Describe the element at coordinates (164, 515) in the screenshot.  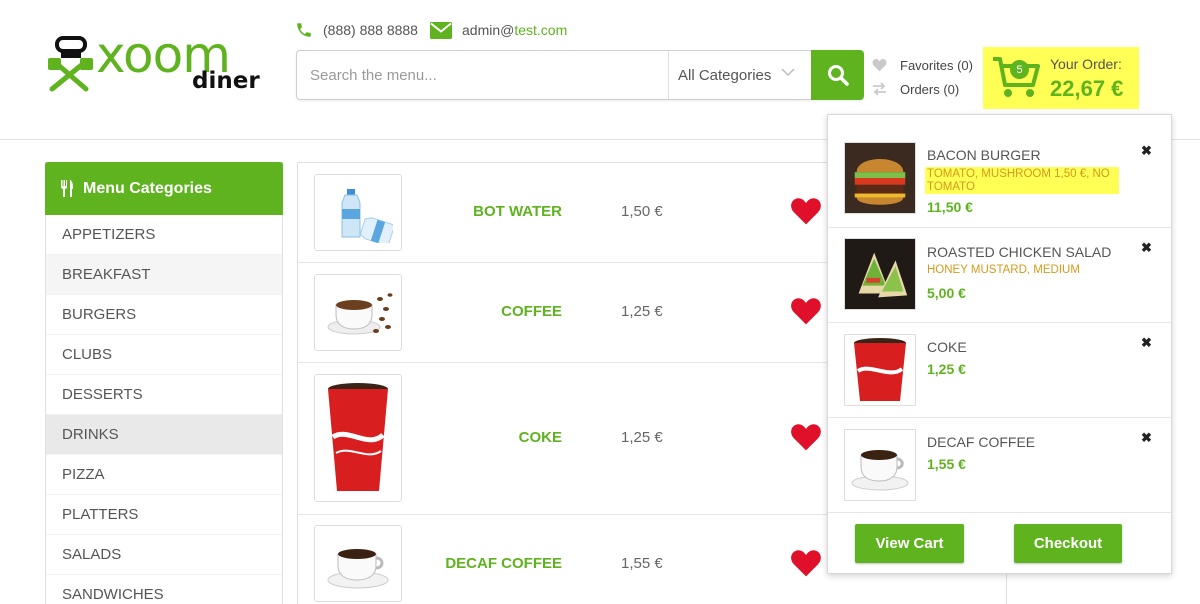
I see `category-item-platters: PLATTERS` at that location.